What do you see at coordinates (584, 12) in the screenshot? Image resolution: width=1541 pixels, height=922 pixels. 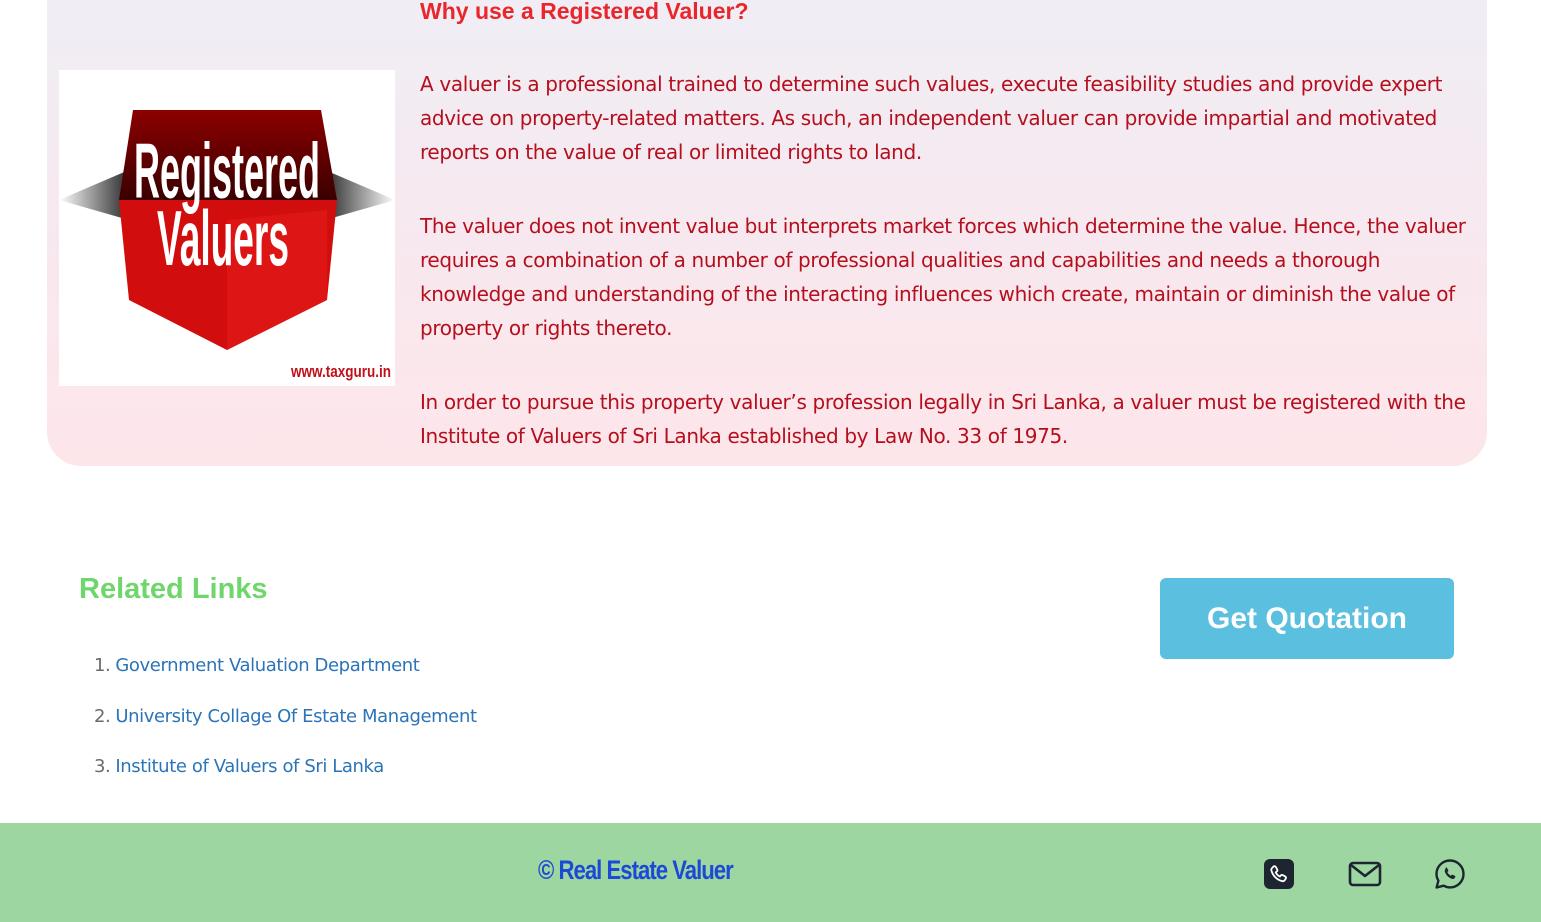 I see `hero-title: Why use a Registered Valuer?` at bounding box center [584, 12].